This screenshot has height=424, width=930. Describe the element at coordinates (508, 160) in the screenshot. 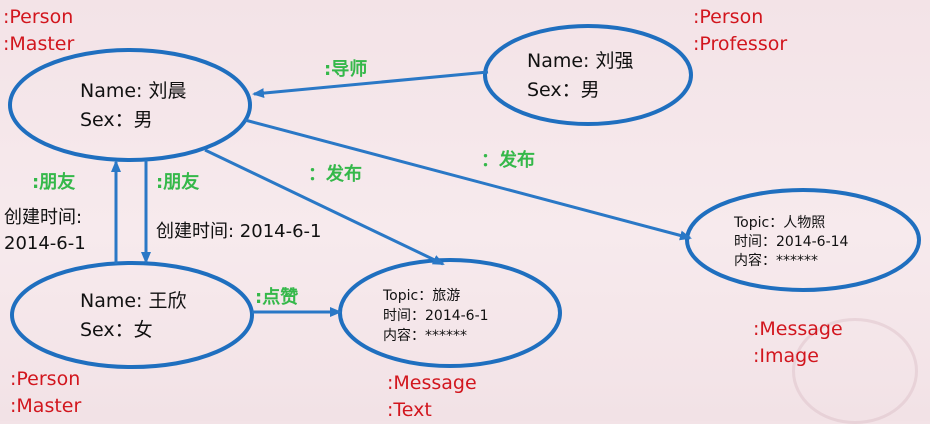

I see `edge-label-publish-image: ：发布` at that location.